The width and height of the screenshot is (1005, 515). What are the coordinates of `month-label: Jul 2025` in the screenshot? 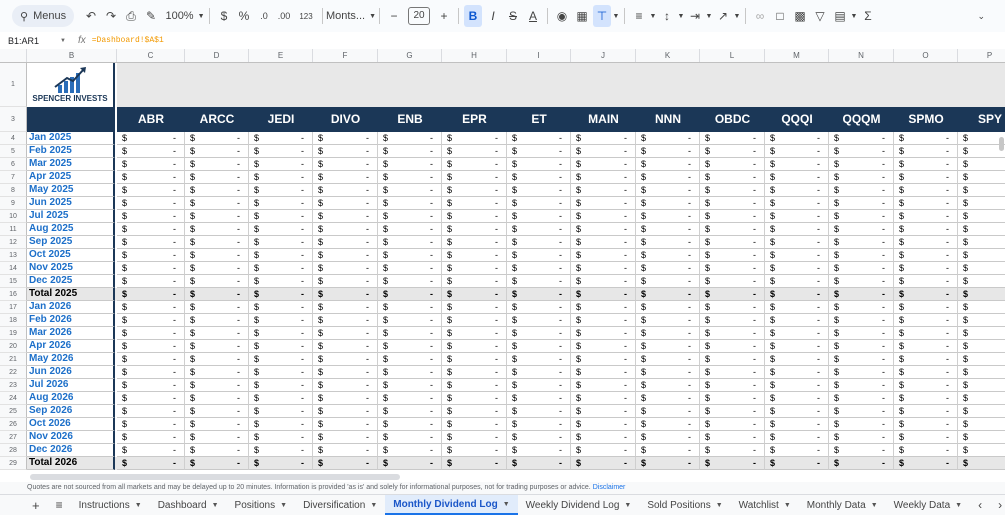 It's located at (71, 216).